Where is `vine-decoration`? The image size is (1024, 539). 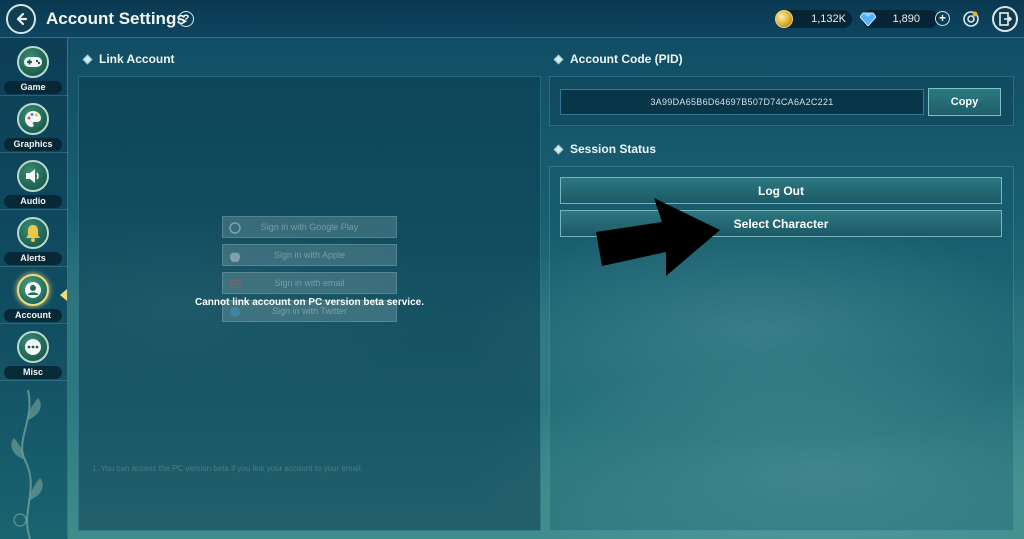
vine-decoration is located at coordinates (27, 464).